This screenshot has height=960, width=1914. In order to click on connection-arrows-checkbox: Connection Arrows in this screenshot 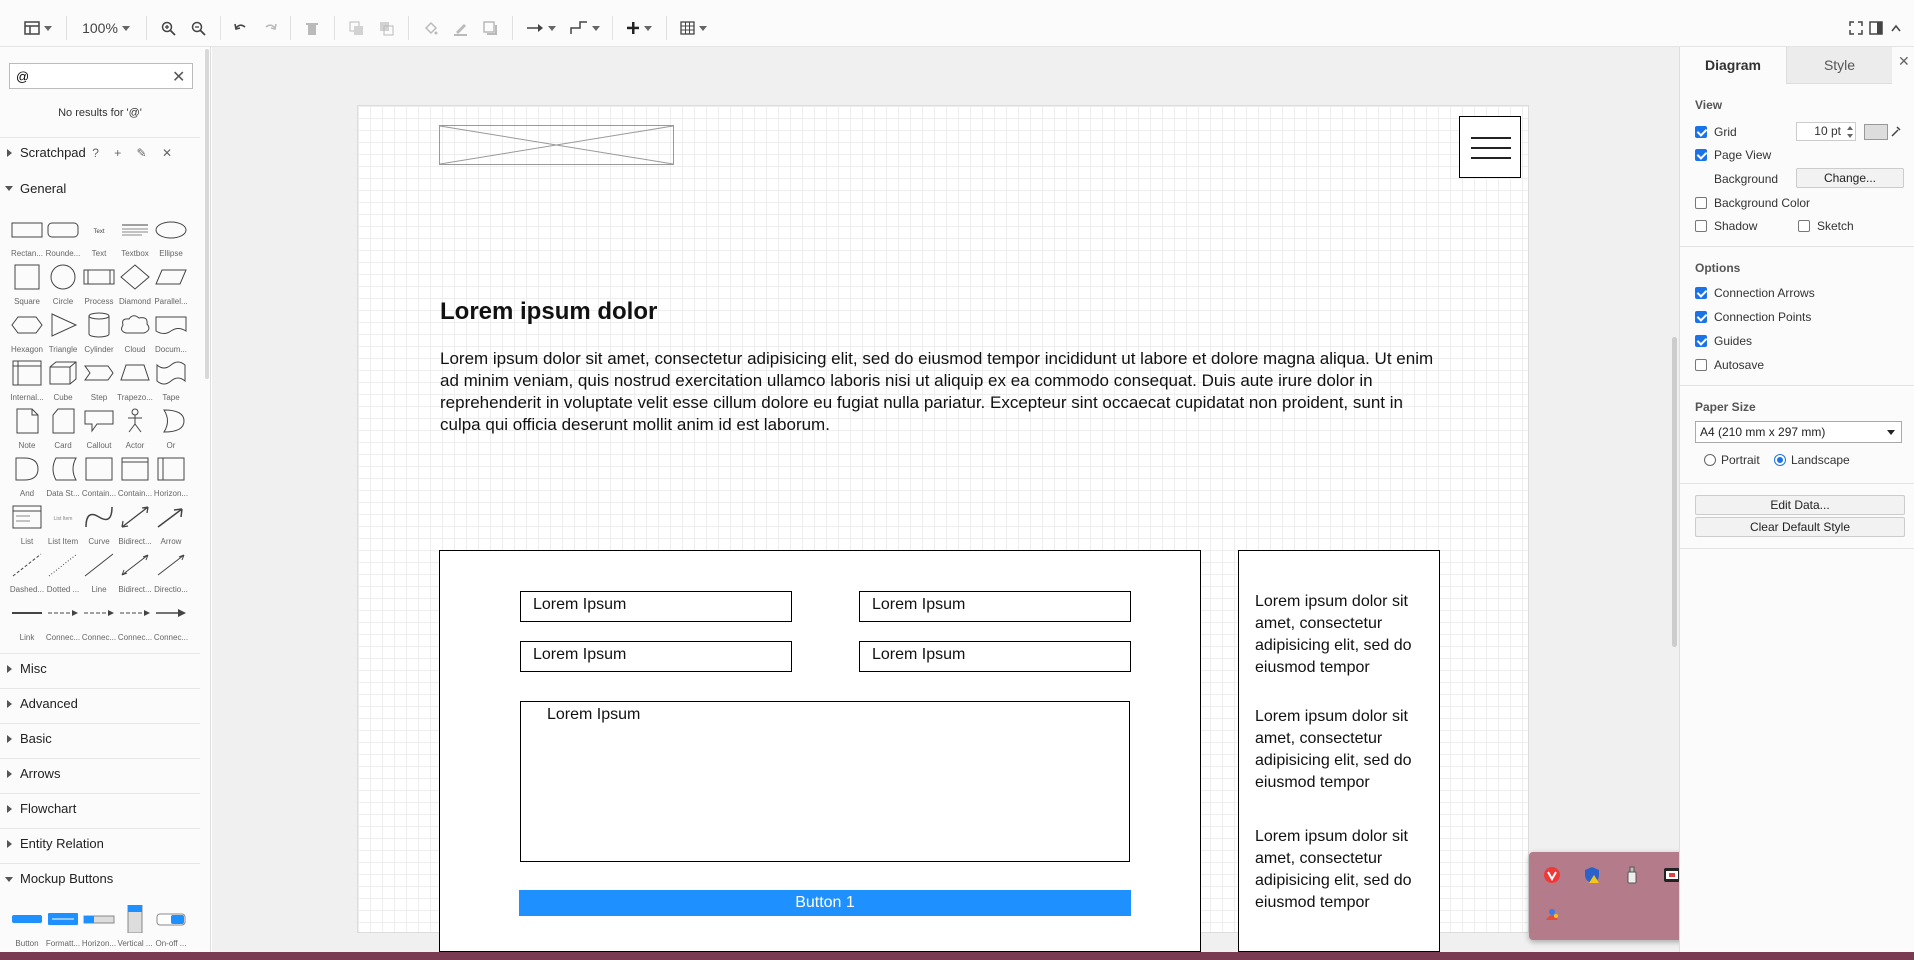, I will do `click(1755, 293)`.